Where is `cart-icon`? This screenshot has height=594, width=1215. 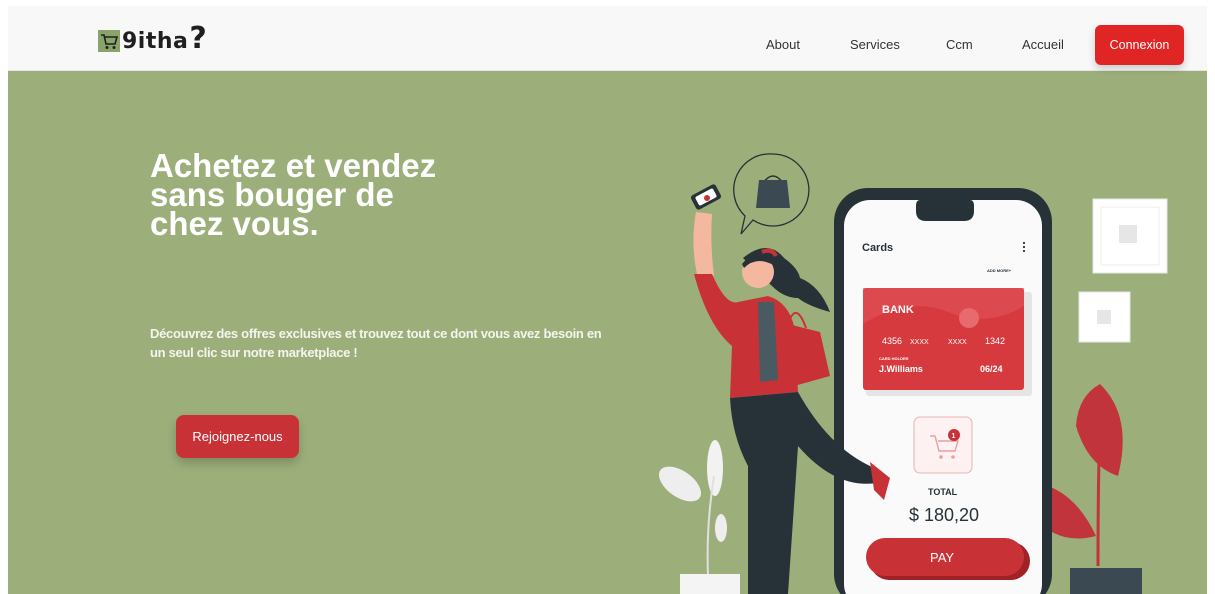 cart-icon is located at coordinates (943, 445).